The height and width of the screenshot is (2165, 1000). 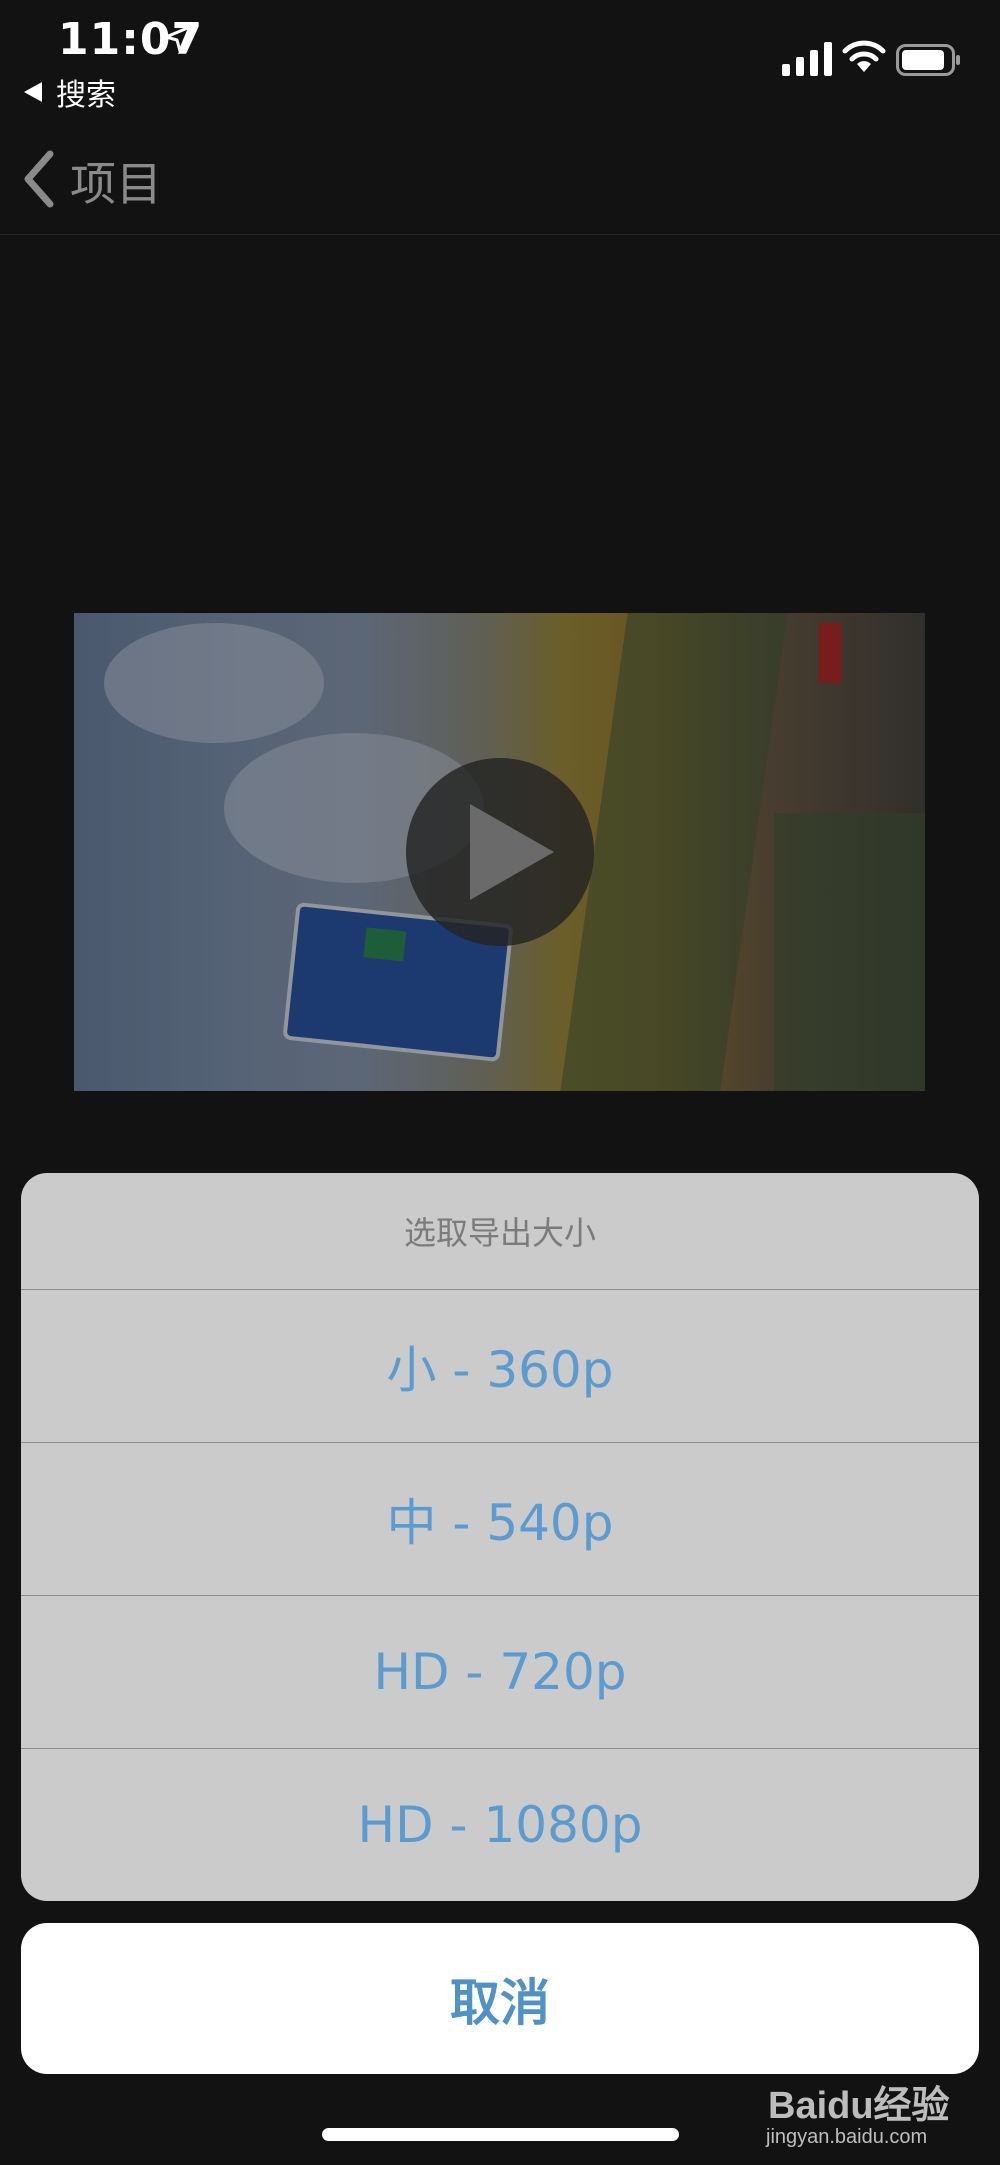 I want to click on baidu-watermark: Baidu经验 jingyan.baidu.com, so click(x=876, y=2114).